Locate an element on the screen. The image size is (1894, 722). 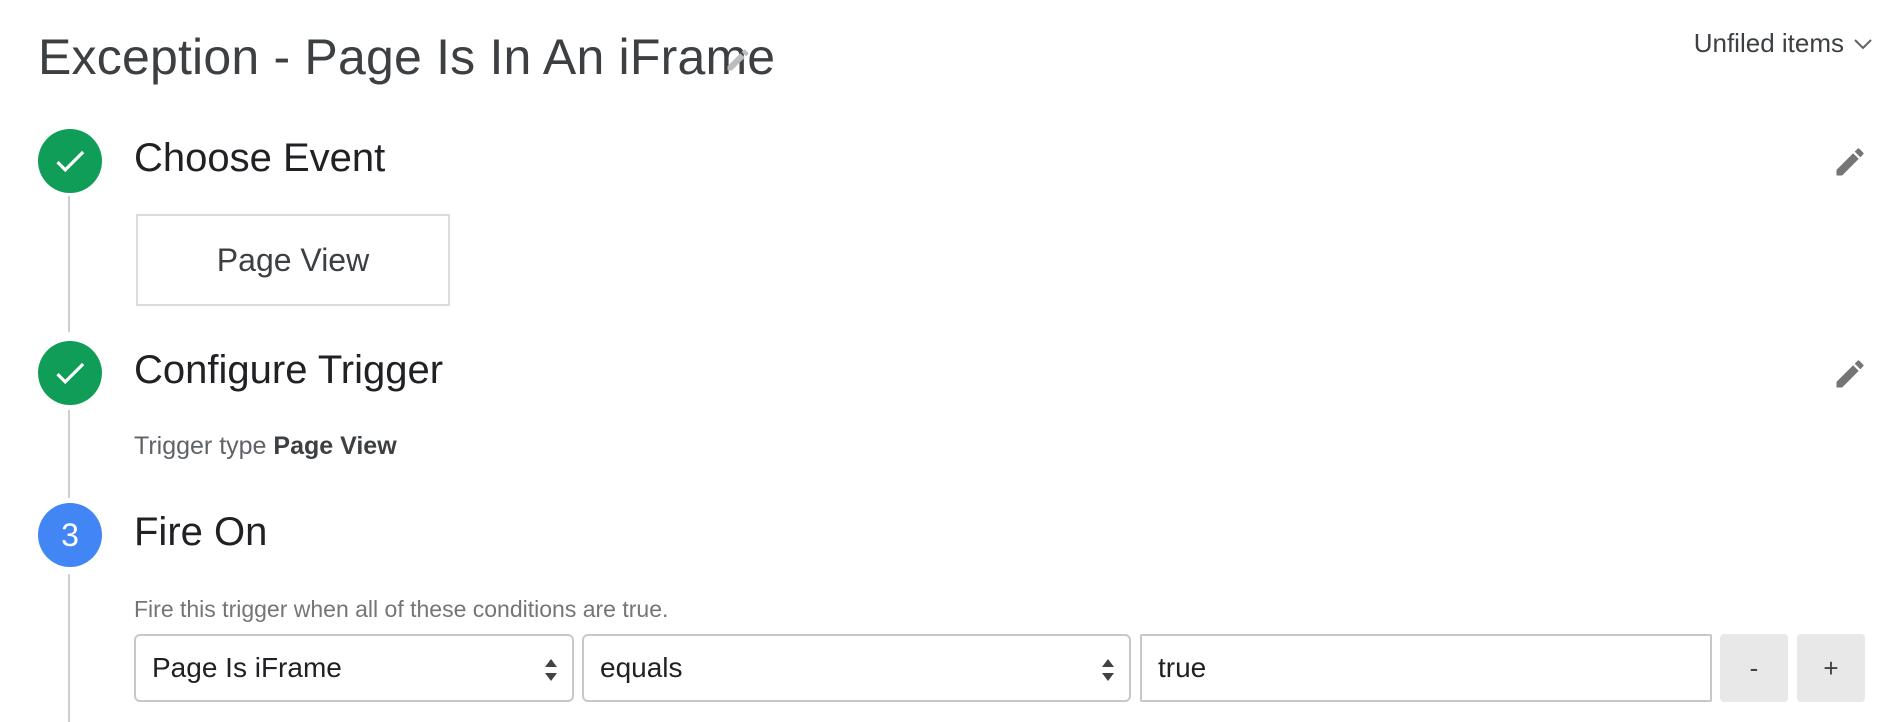
folder-label: Unfiled items is located at coordinates (1768, 43).